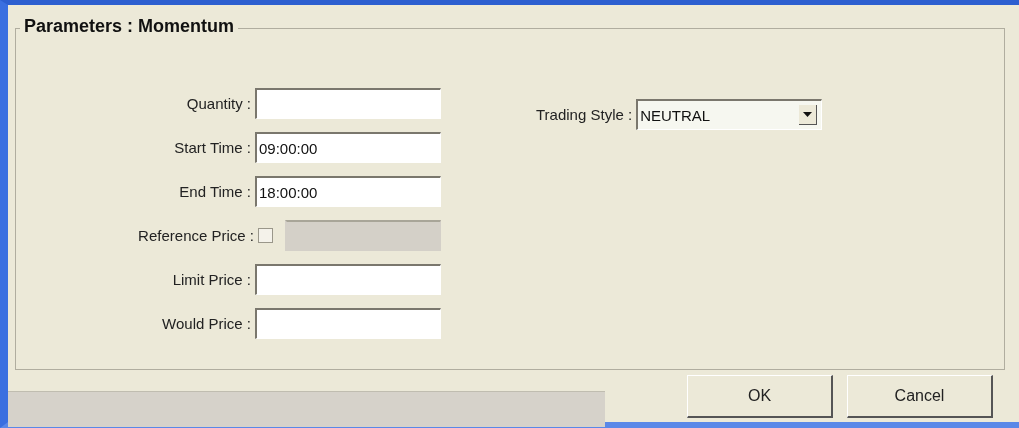 The height and width of the screenshot is (428, 1019). Describe the element at coordinates (196, 235) in the screenshot. I see `field-label: Reference Price :` at that location.